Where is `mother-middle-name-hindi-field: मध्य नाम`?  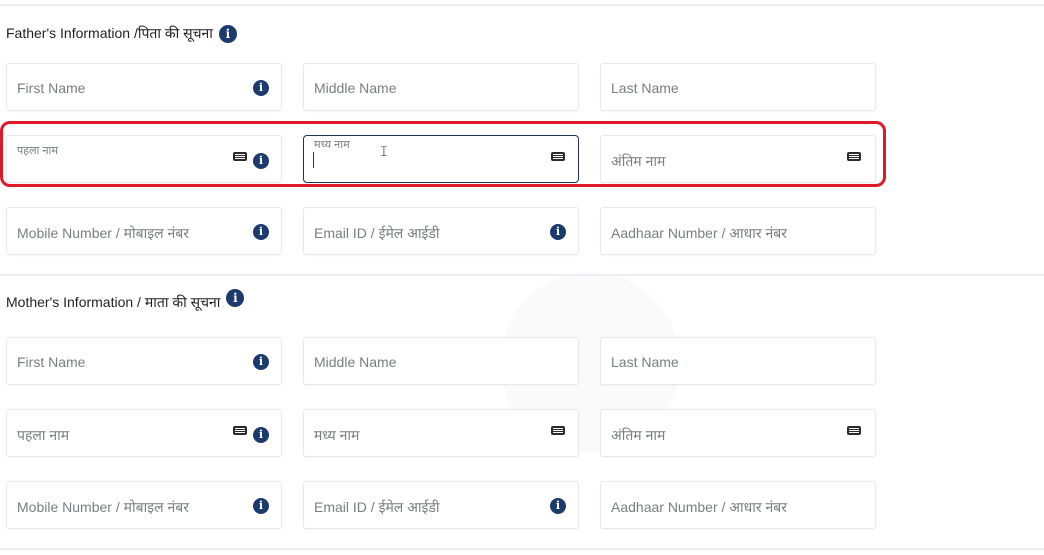 mother-middle-name-hindi-field: मध्य नाम is located at coordinates (441, 433).